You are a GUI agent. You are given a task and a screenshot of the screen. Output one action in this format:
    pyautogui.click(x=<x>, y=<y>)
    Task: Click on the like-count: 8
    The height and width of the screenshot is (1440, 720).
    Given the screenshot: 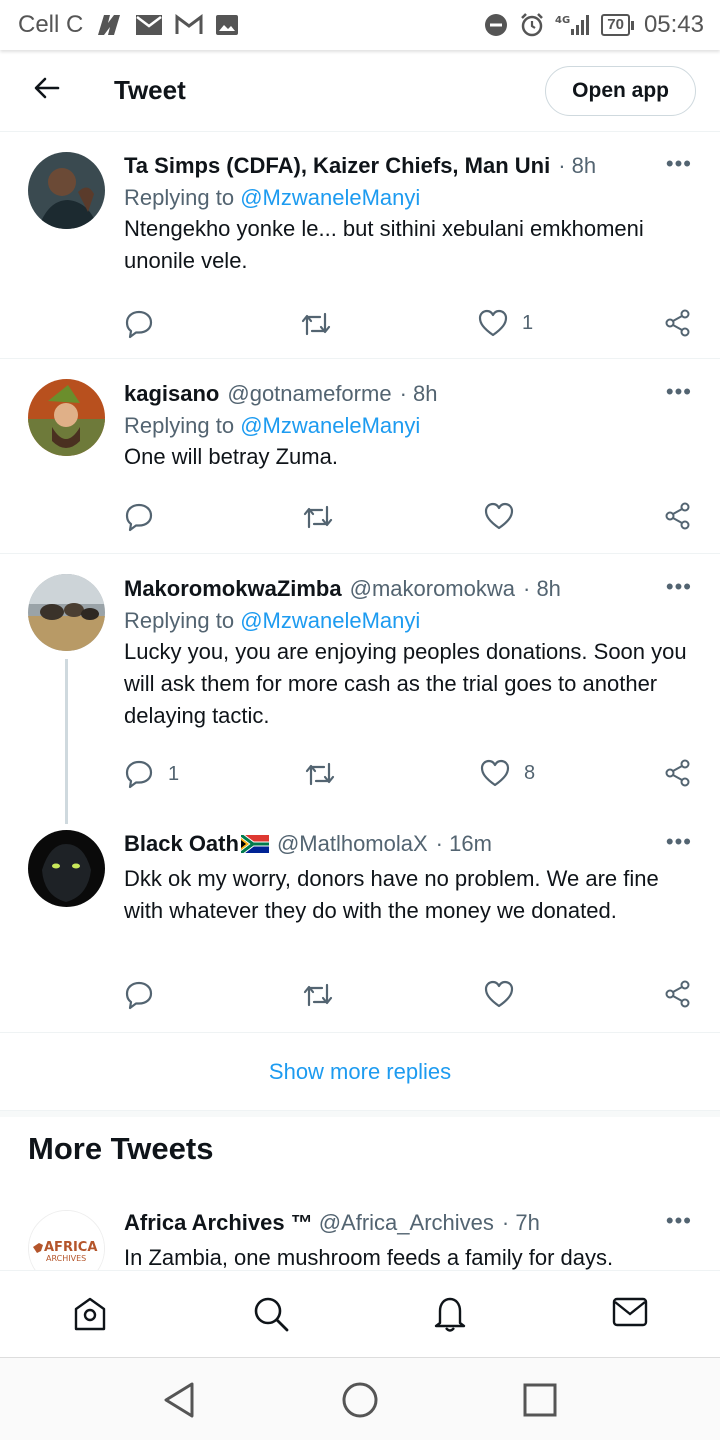 What is the action you would take?
    pyautogui.click(x=530, y=772)
    